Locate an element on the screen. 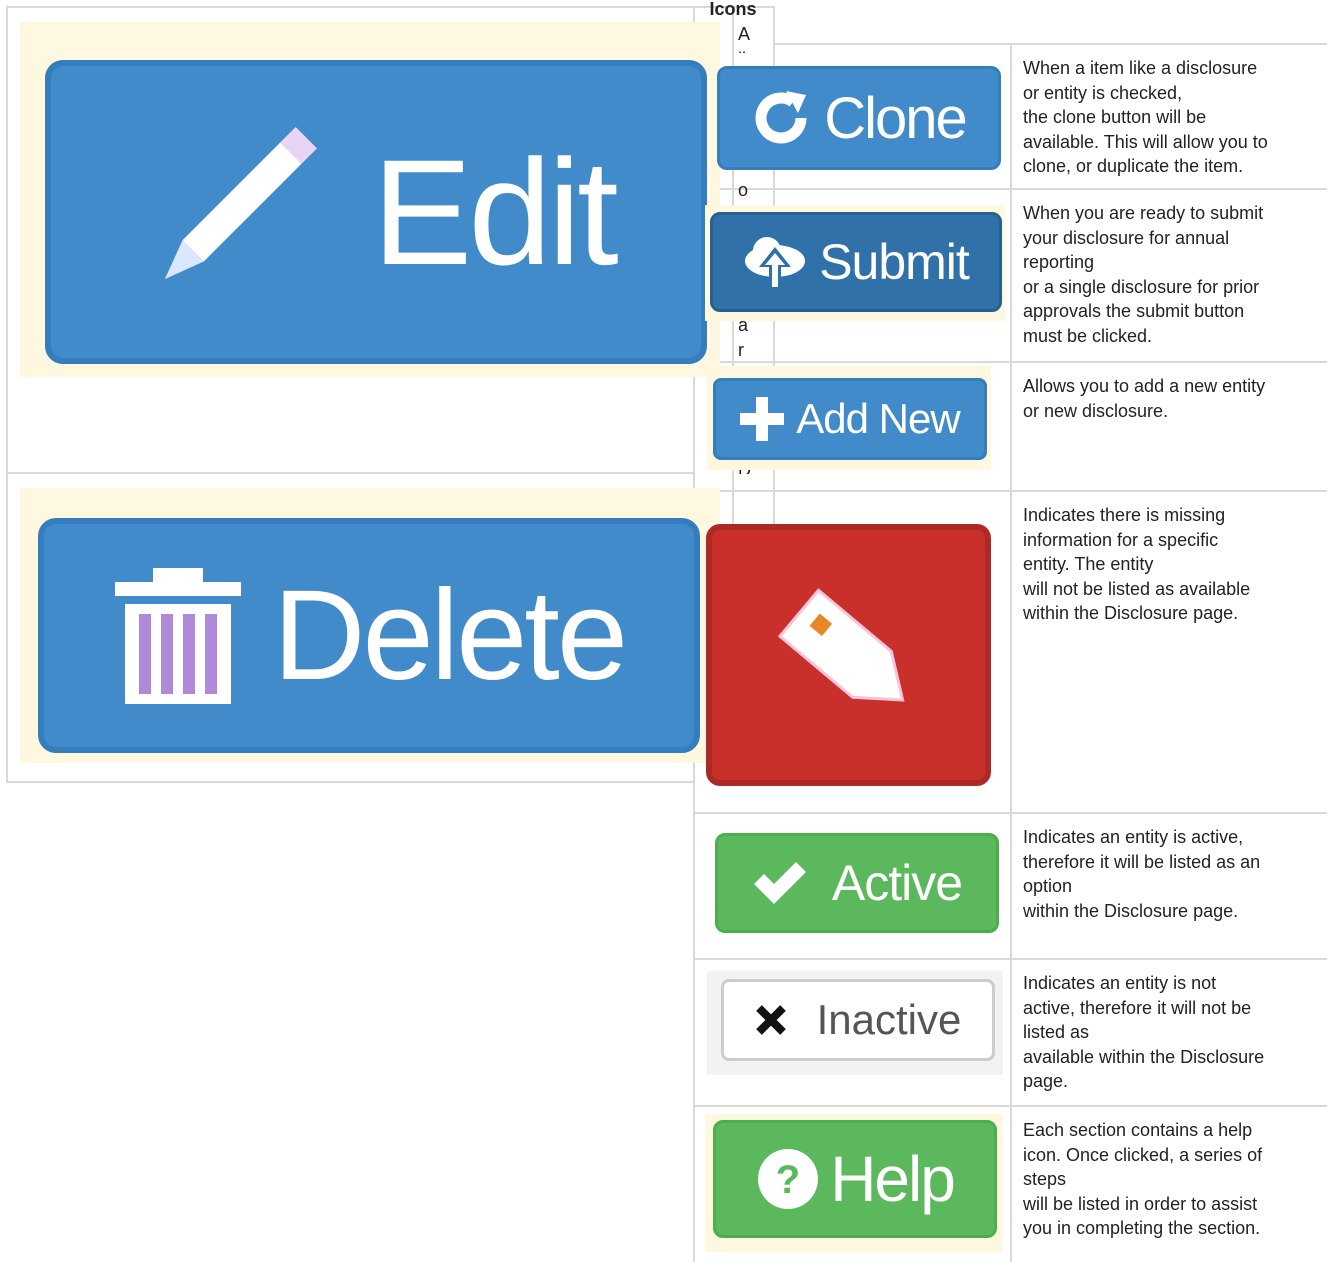  description-line: reporting is located at coordinates (1059, 262).